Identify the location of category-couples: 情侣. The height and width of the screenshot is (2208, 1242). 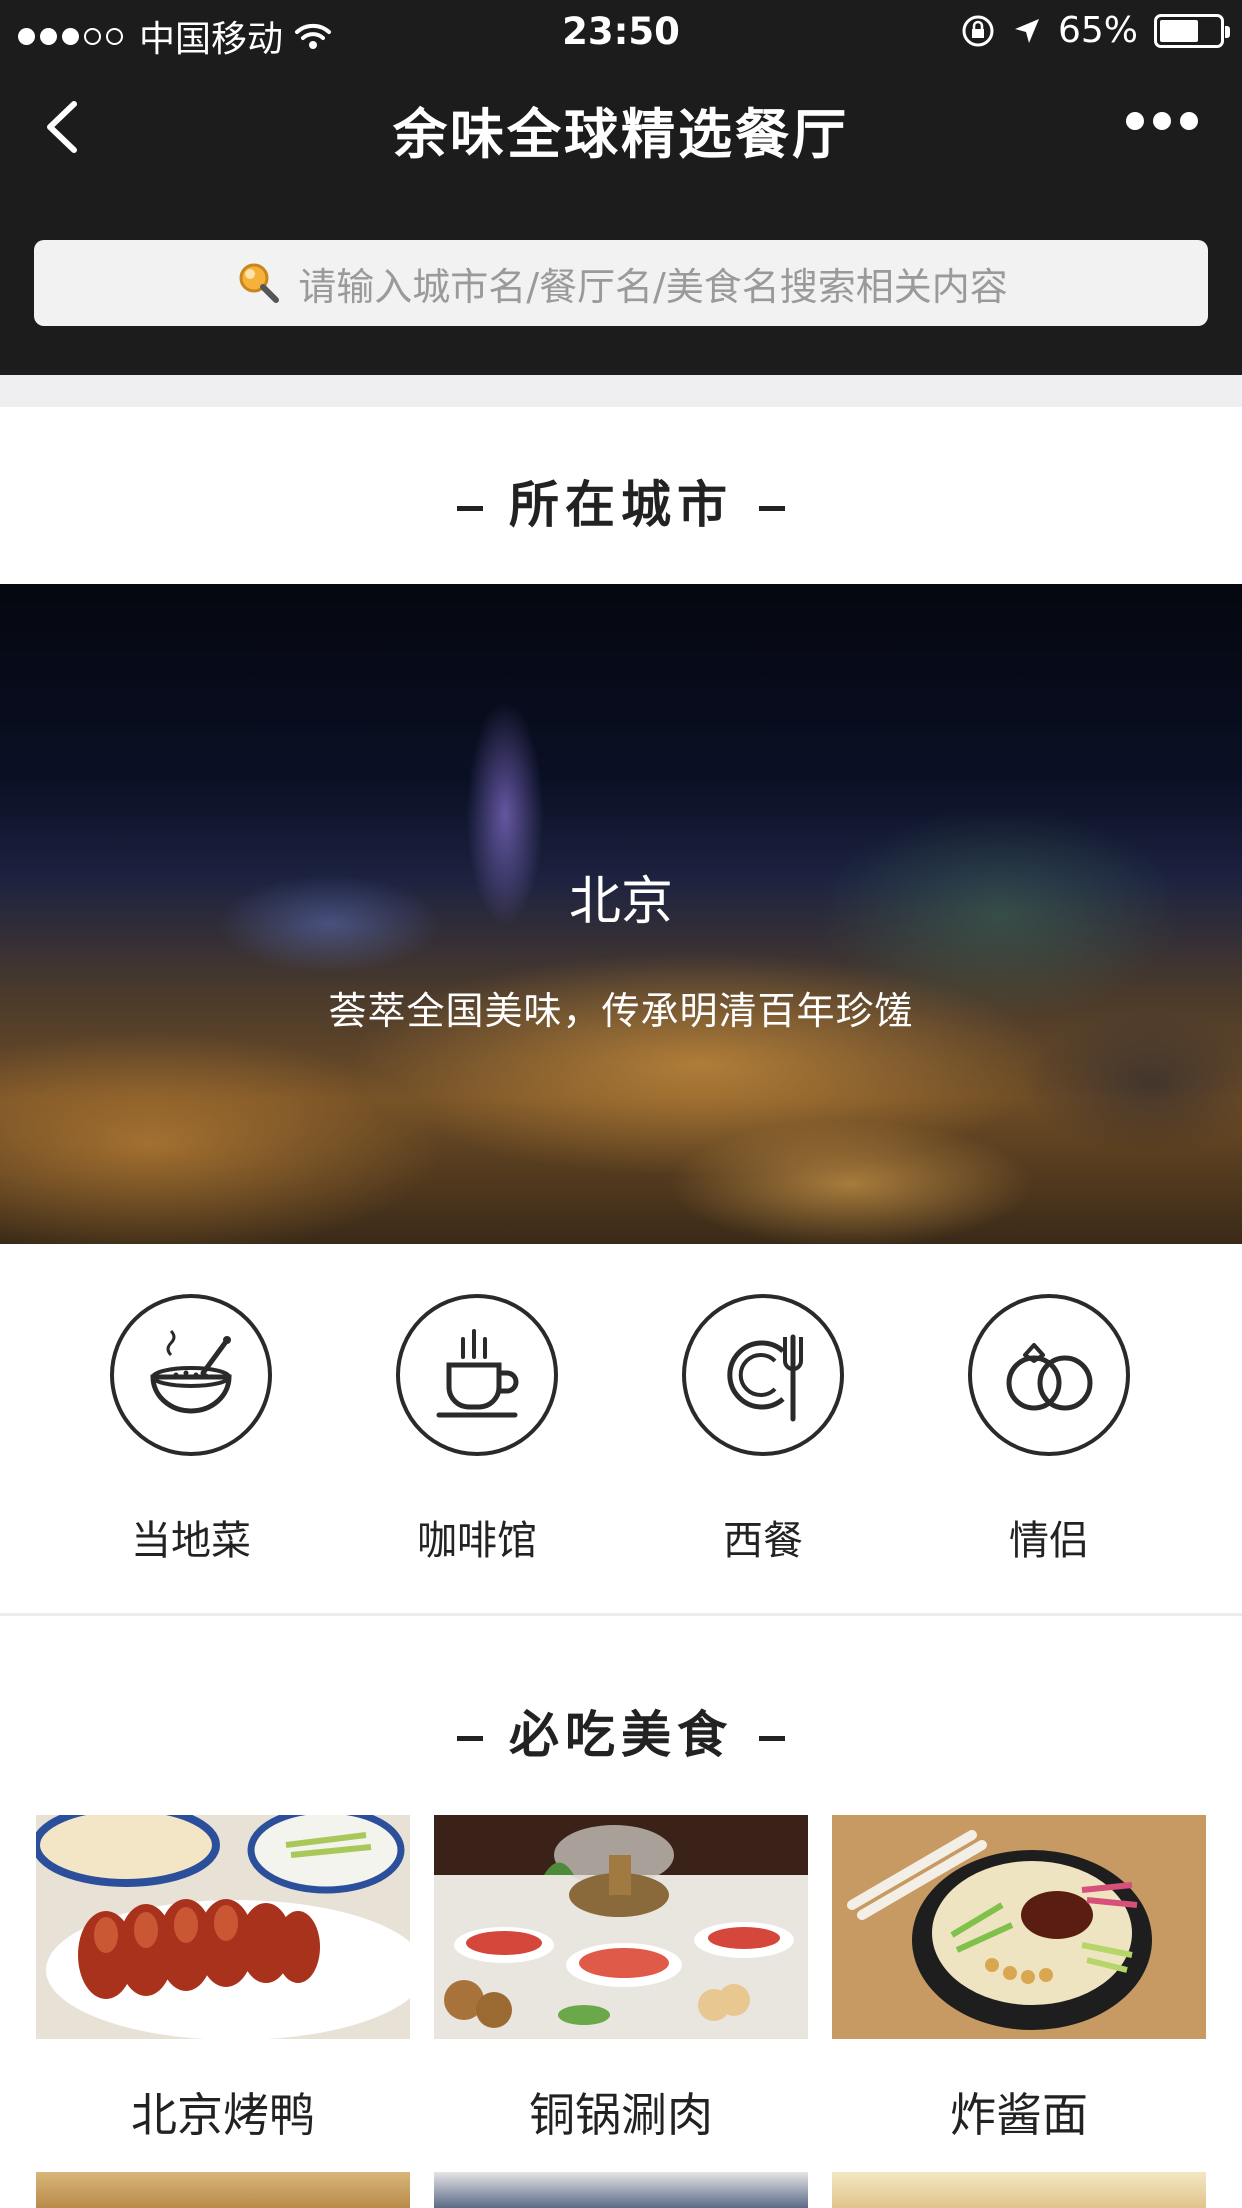
(1049, 1430).